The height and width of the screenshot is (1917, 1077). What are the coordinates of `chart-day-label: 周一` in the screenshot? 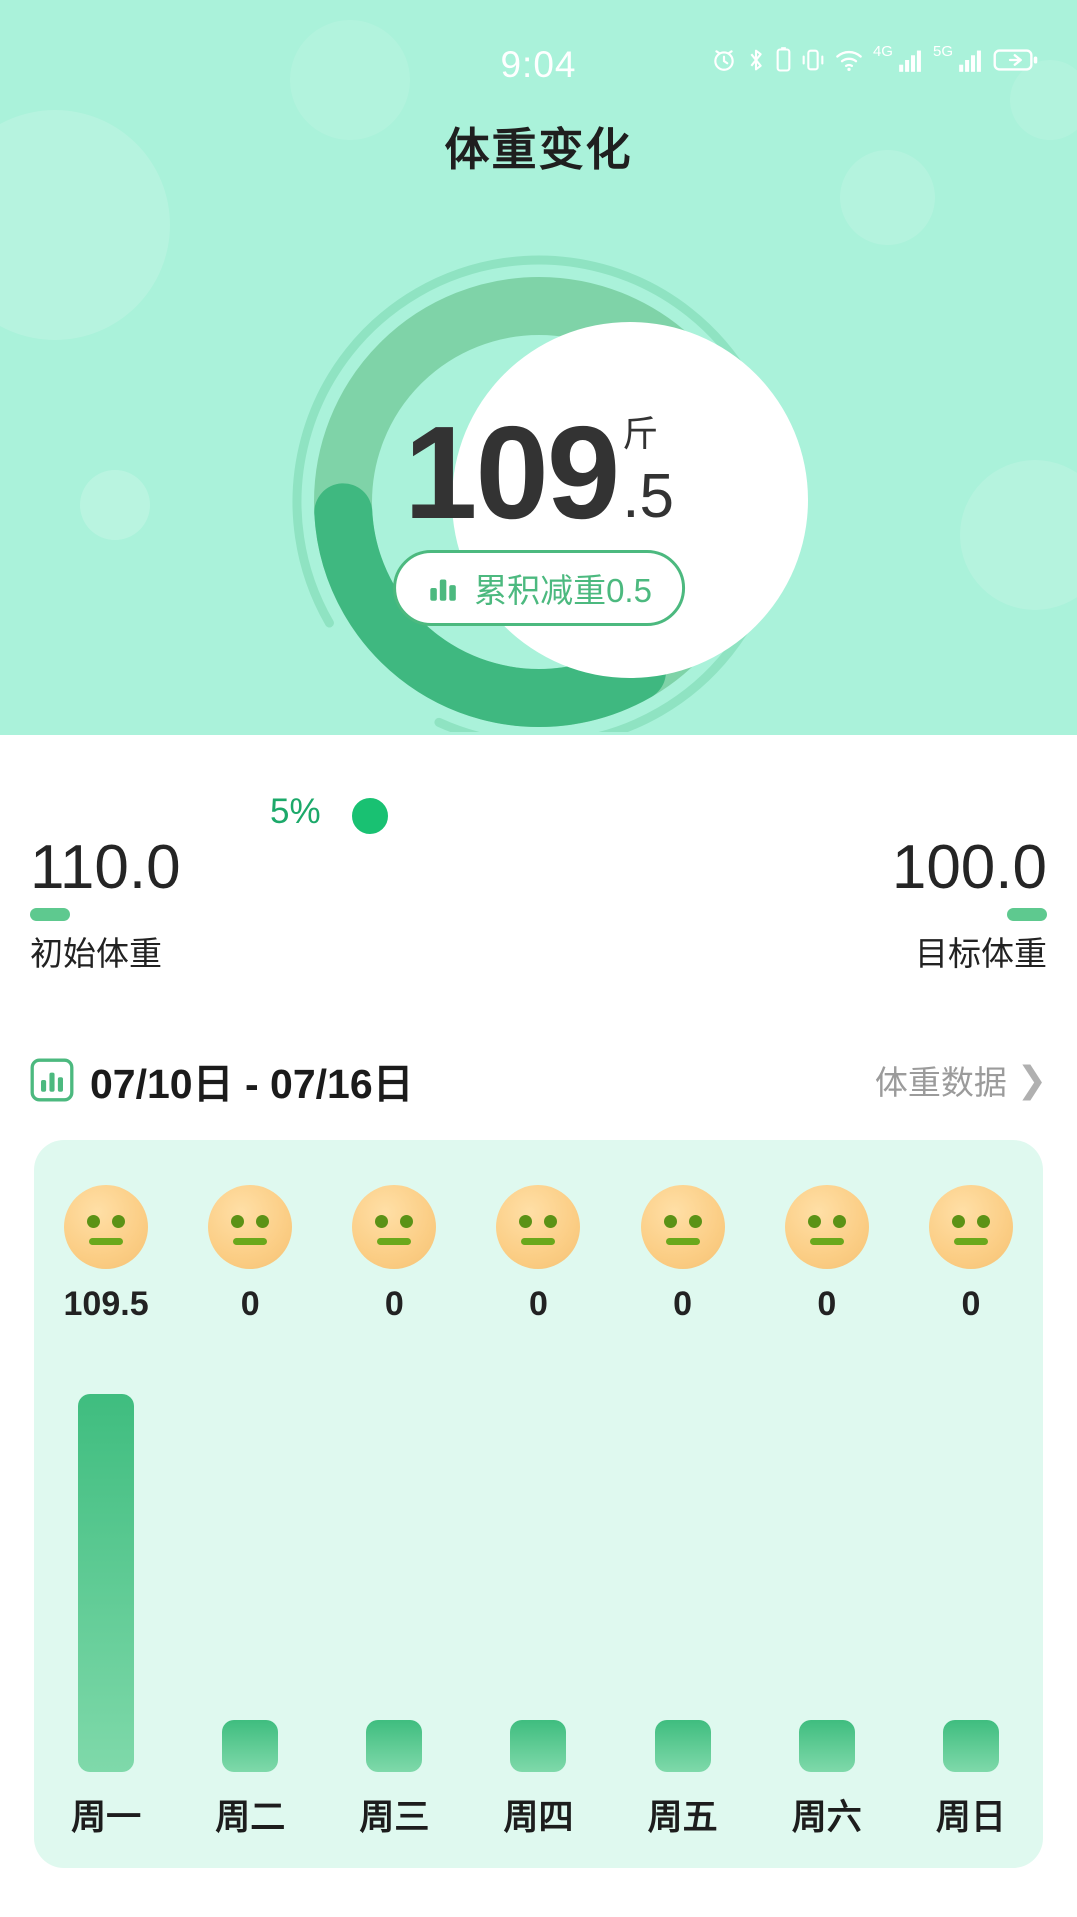 It's located at (106, 1817).